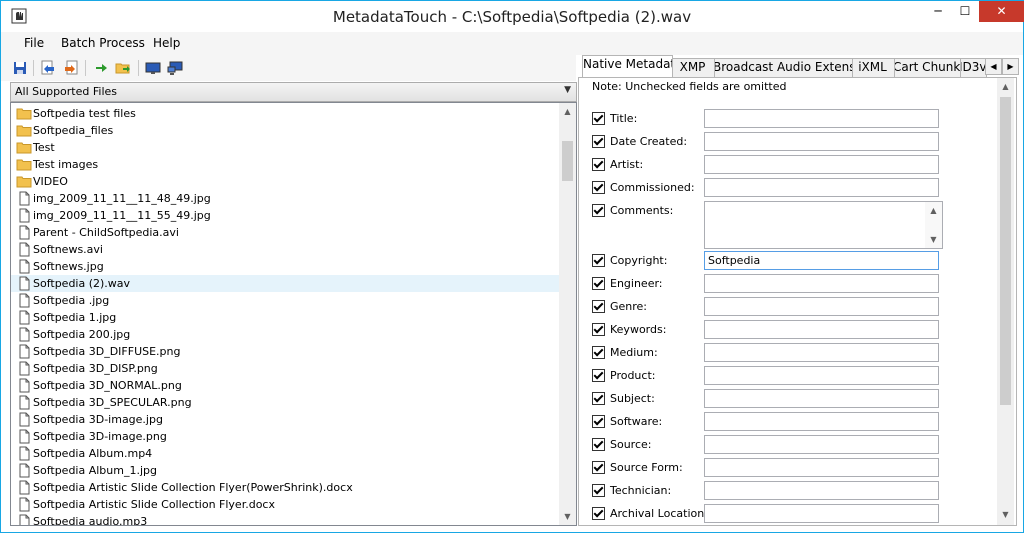 Image resolution: width=1024 pixels, height=533 pixels. What do you see at coordinates (872, 67) in the screenshot?
I see `tab-ixml: iXML` at bounding box center [872, 67].